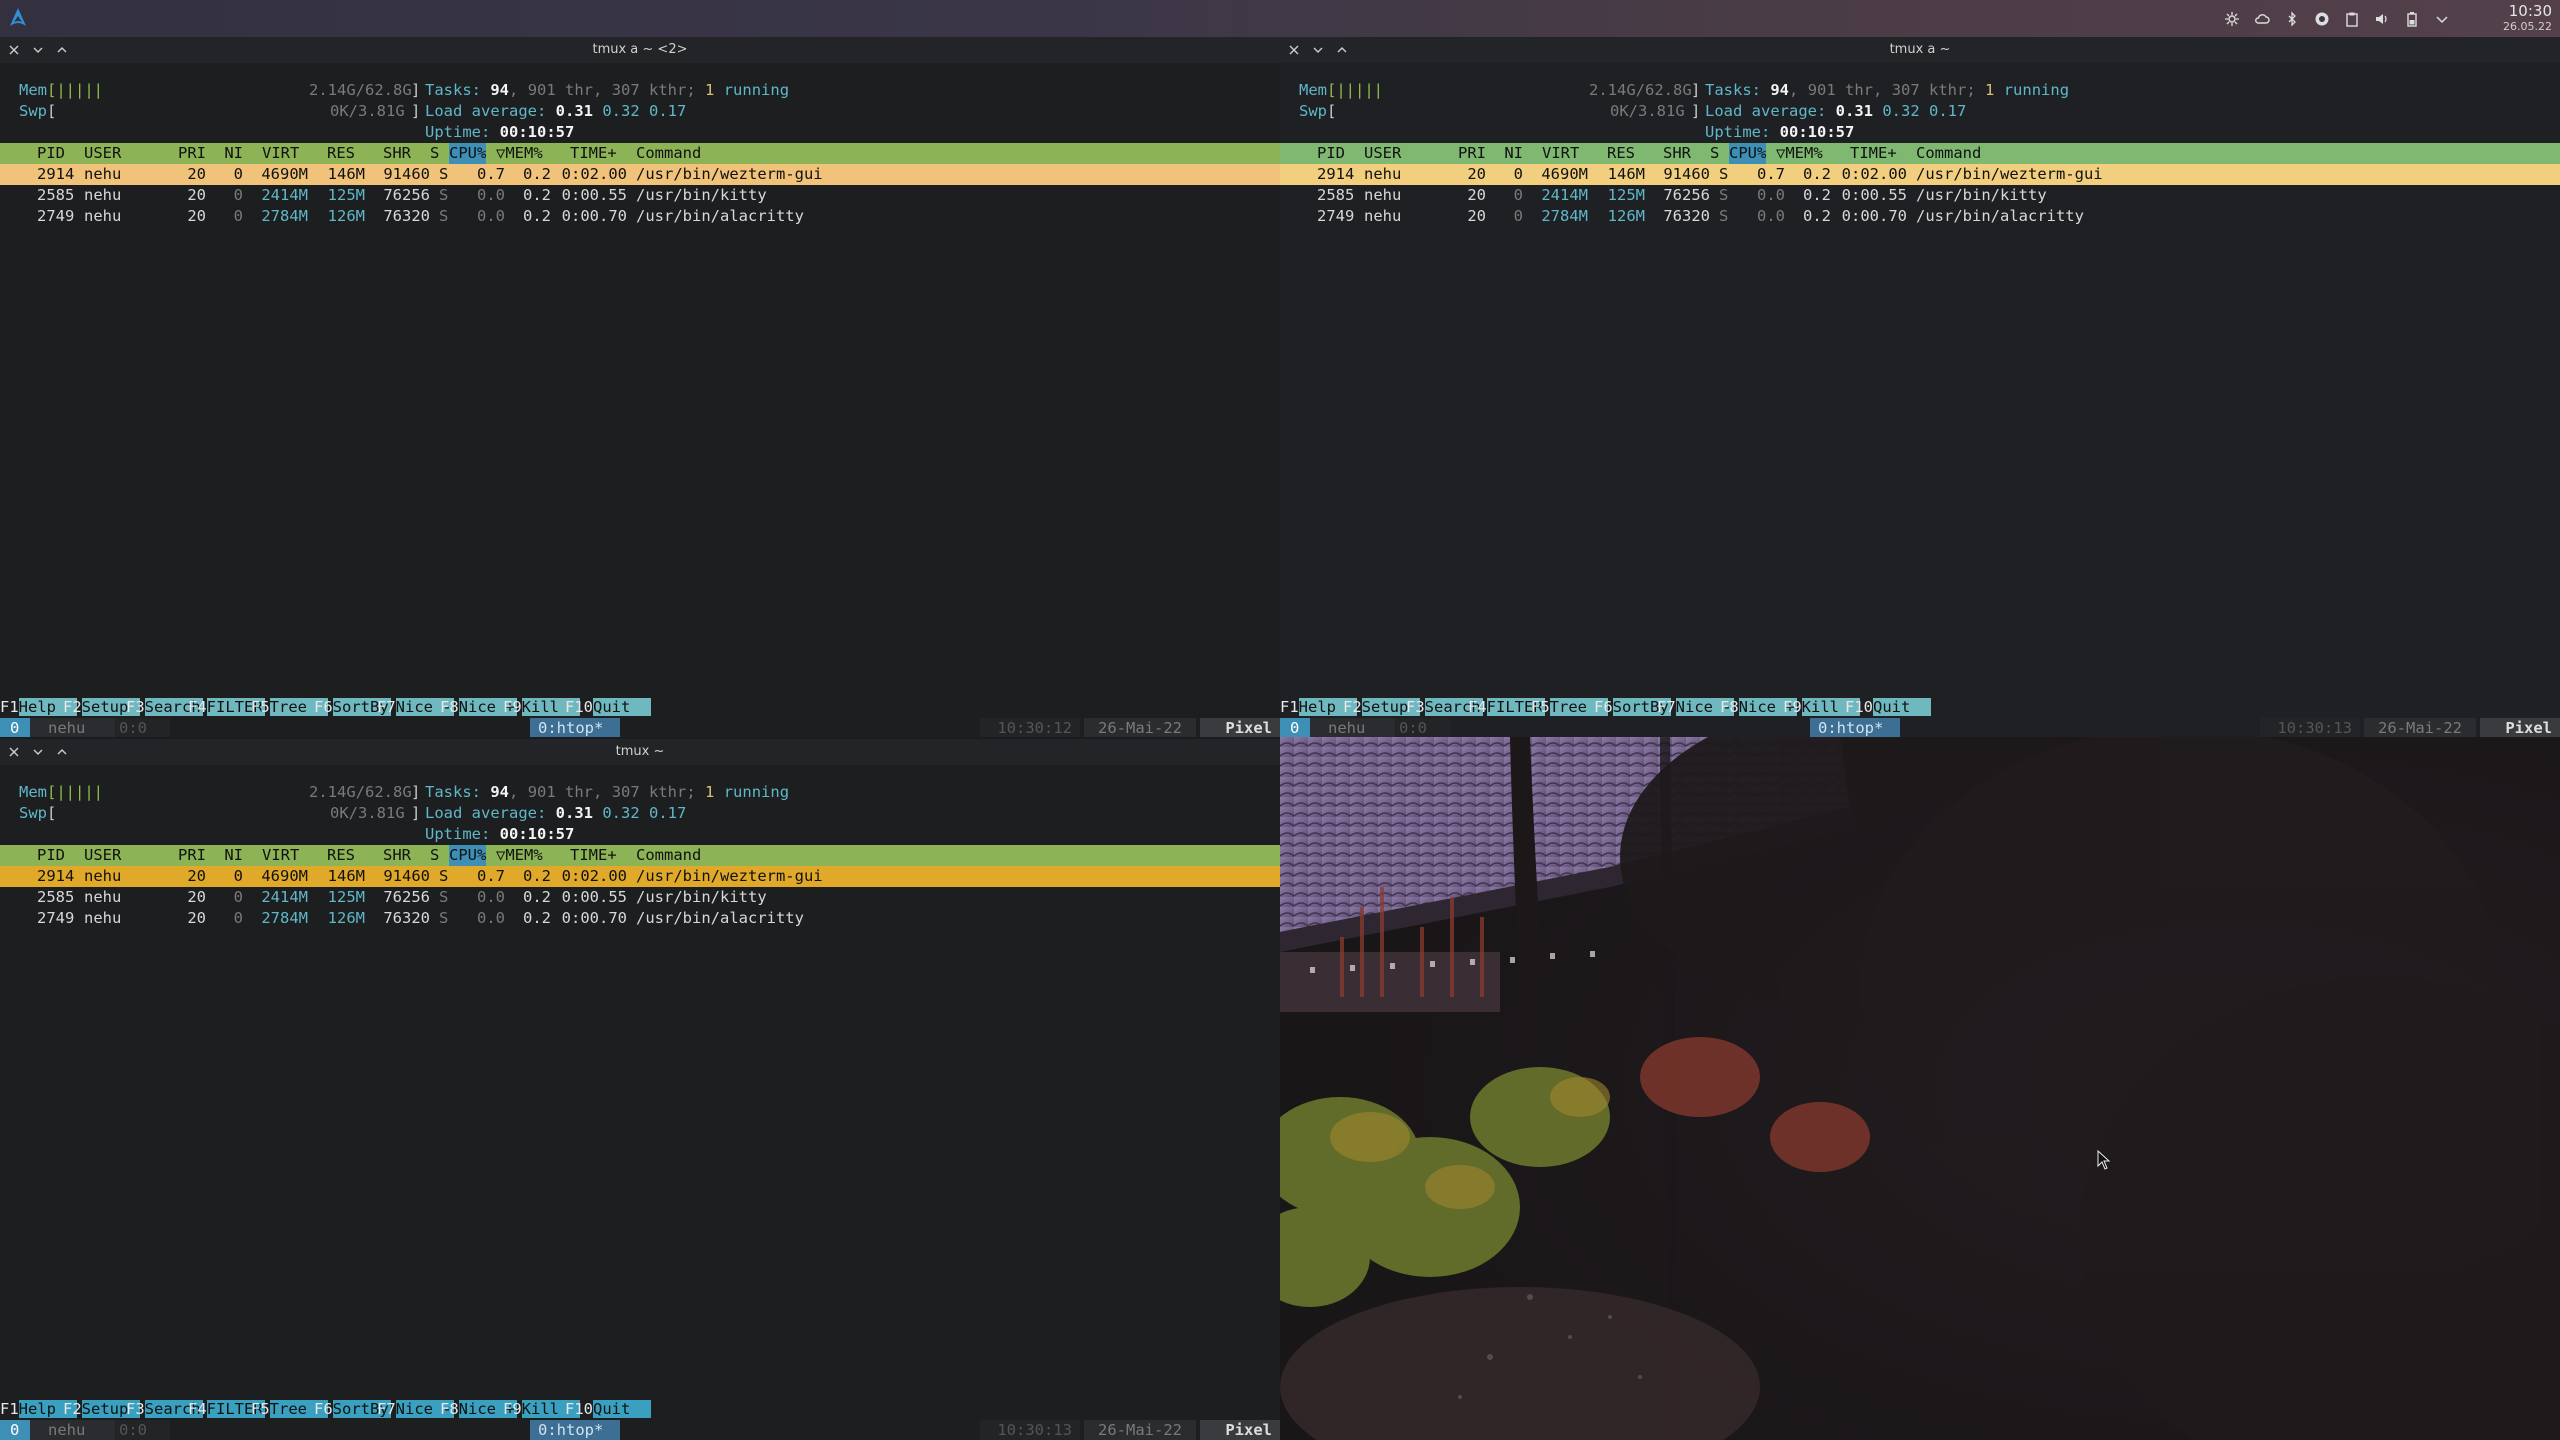 The height and width of the screenshot is (1440, 2560). What do you see at coordinates (2352, 19) in the screenshot?
I see `clipboard-icon` at bounding box center [2352, 19].